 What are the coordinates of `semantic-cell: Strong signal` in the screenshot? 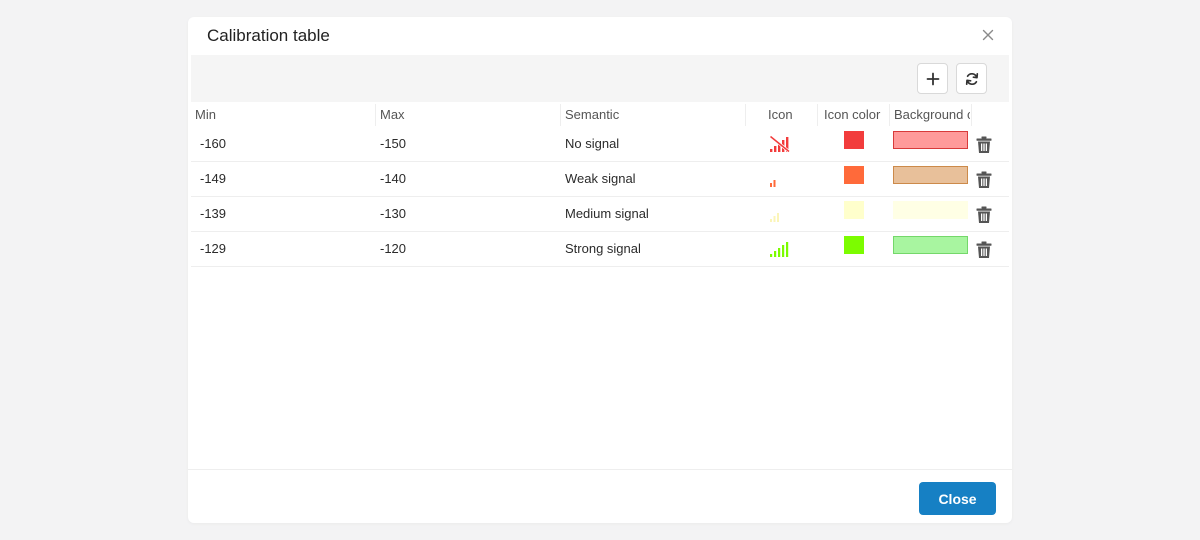 It's located at (603, 249).